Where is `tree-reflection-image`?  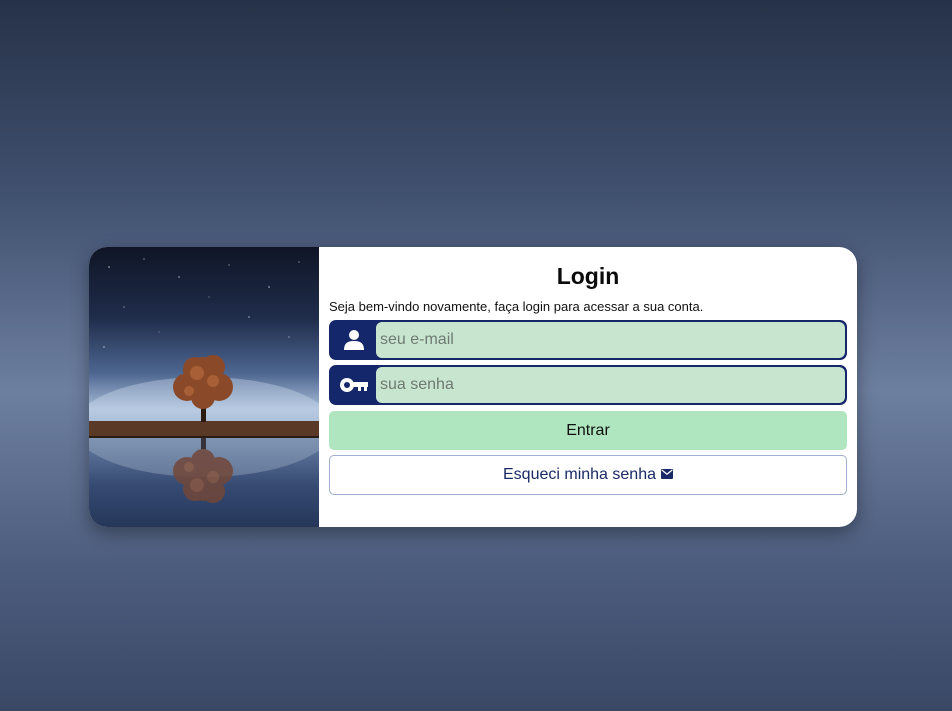 tree-reflection-image is located at coordinates (204, 387).